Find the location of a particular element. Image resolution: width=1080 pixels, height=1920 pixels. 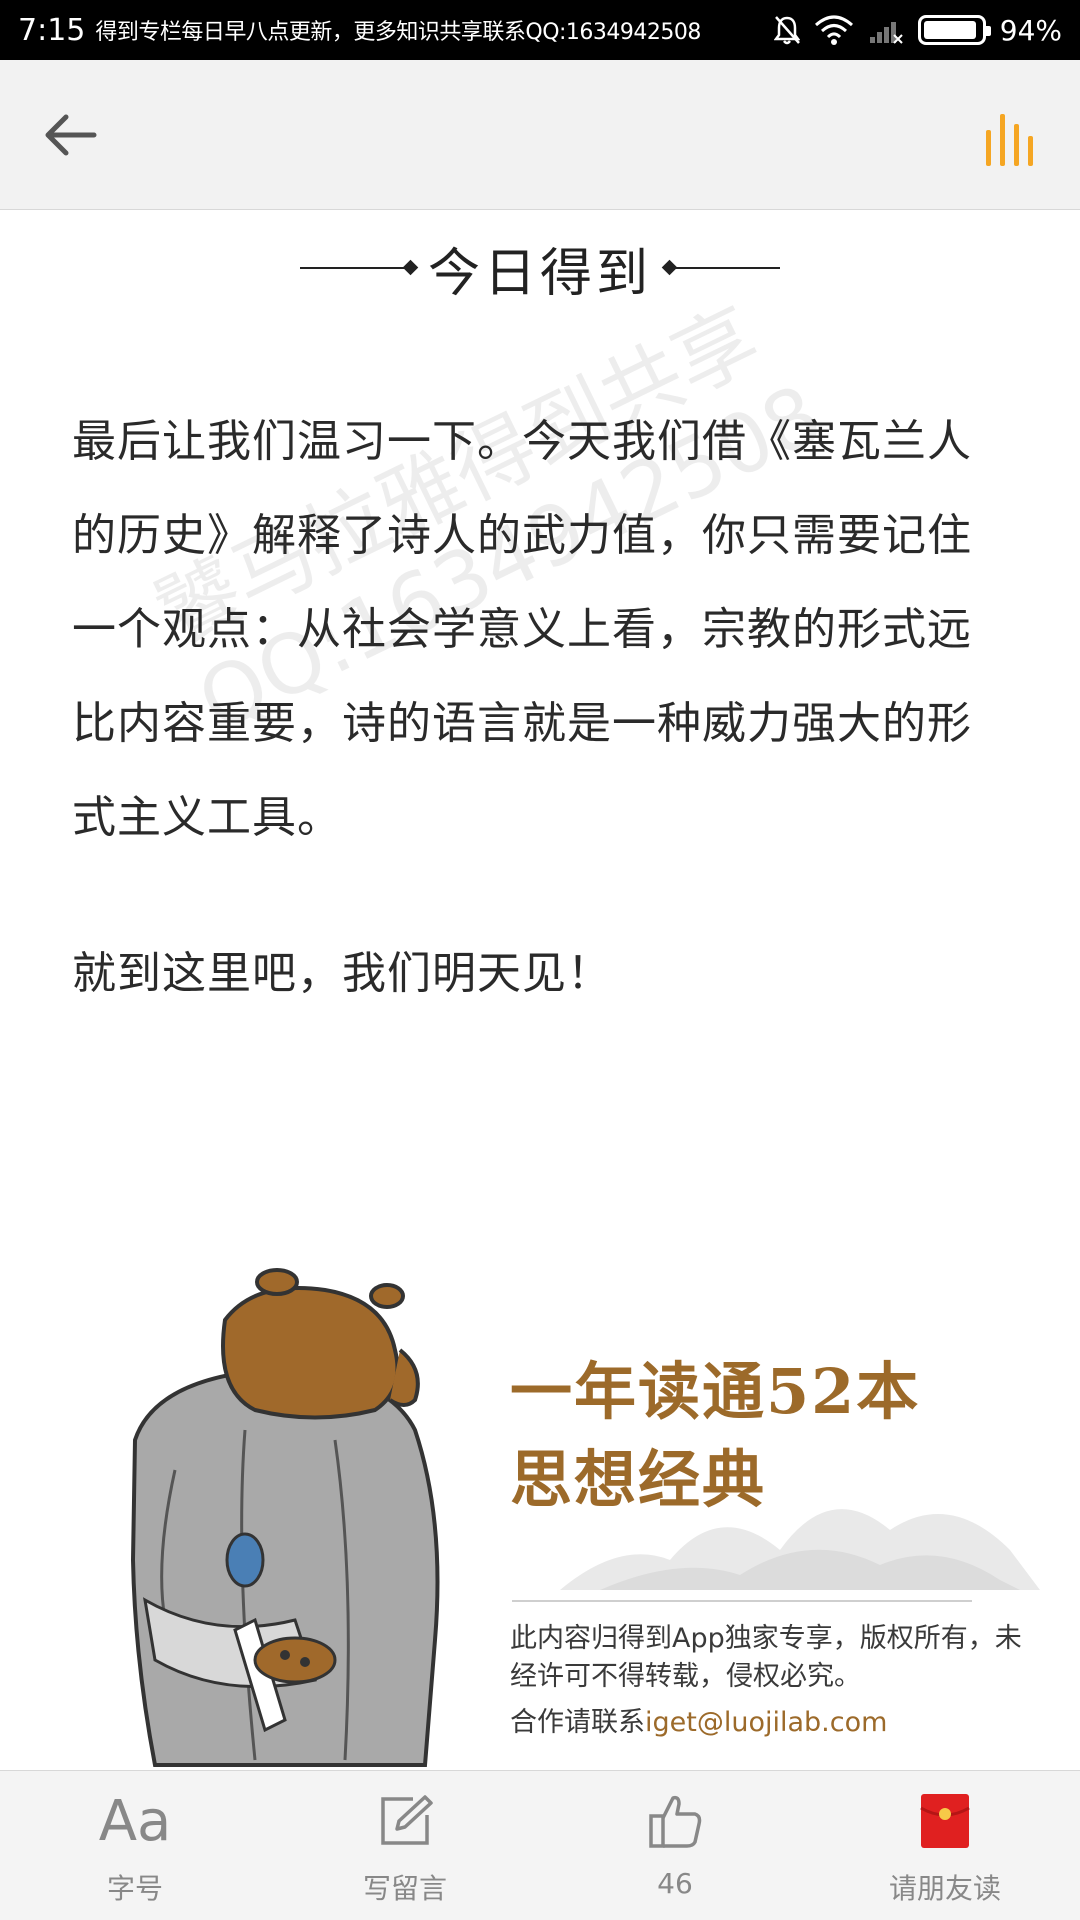

write-comment-button: 写留言 is located at coordinates (405, 1845).